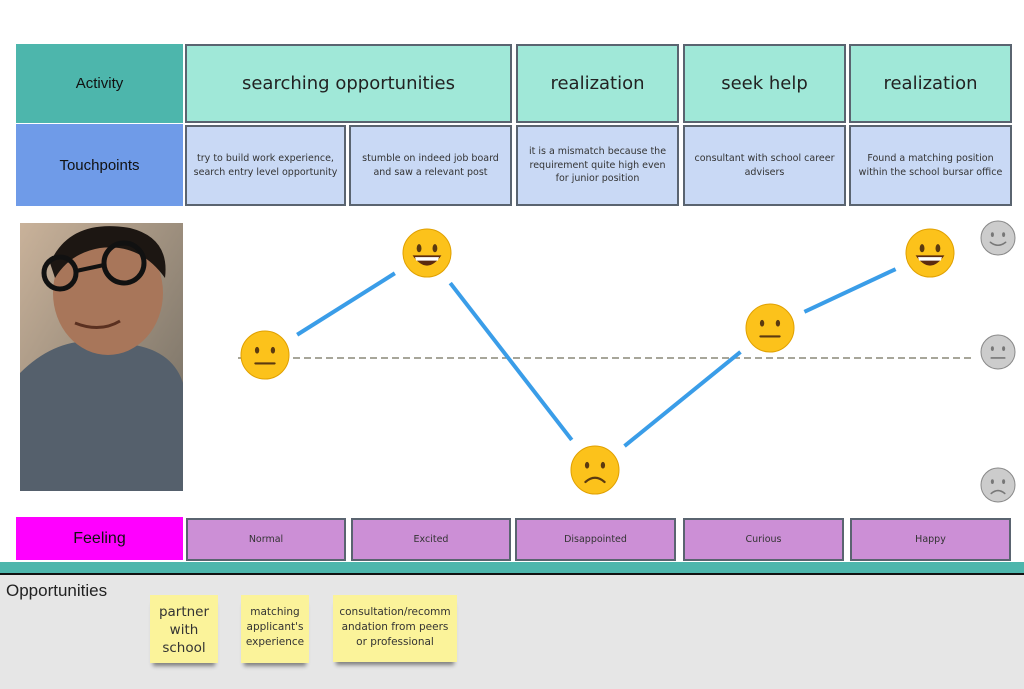 This screenshot has width=1024, height=689. What do you see at coordinates (998, 238) in the screenshot?
I see `smile-icon` at bounding box center [998, 238].